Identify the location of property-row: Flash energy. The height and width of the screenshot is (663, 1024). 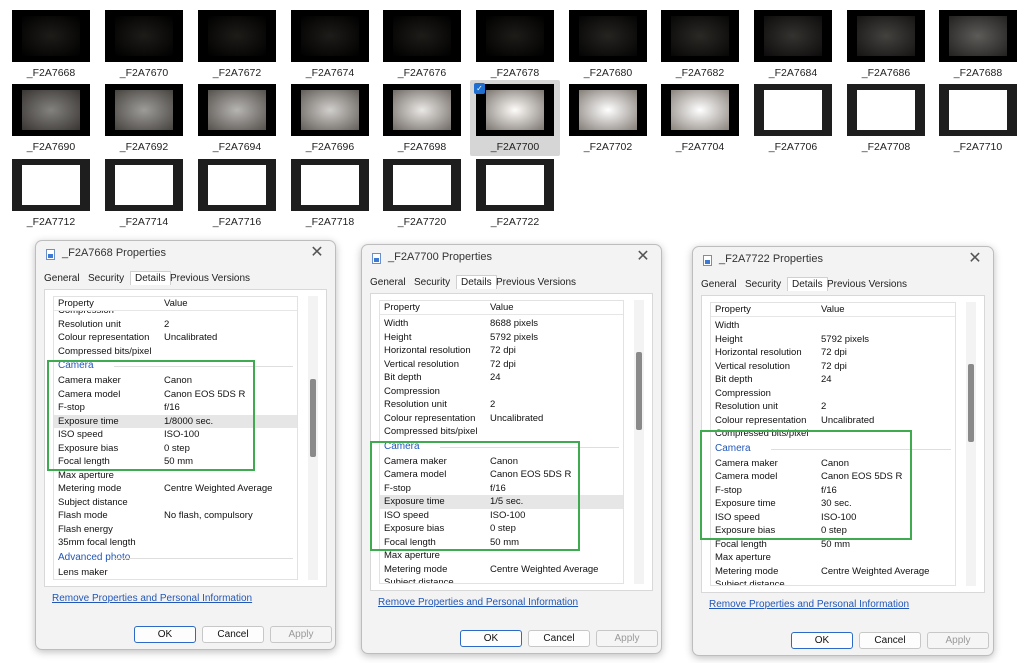
(175, 530).